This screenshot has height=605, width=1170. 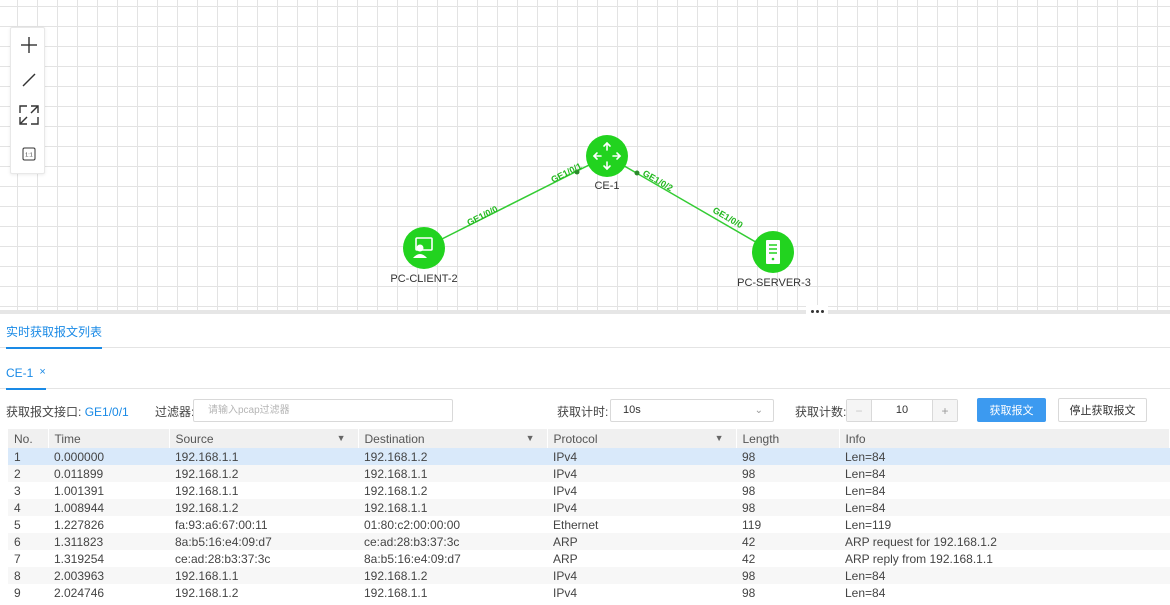 What do you see at coordinates (1011, 410) in the screenshot?
I see `capture-button: 获取报文` at bounding box center [1011, 410].